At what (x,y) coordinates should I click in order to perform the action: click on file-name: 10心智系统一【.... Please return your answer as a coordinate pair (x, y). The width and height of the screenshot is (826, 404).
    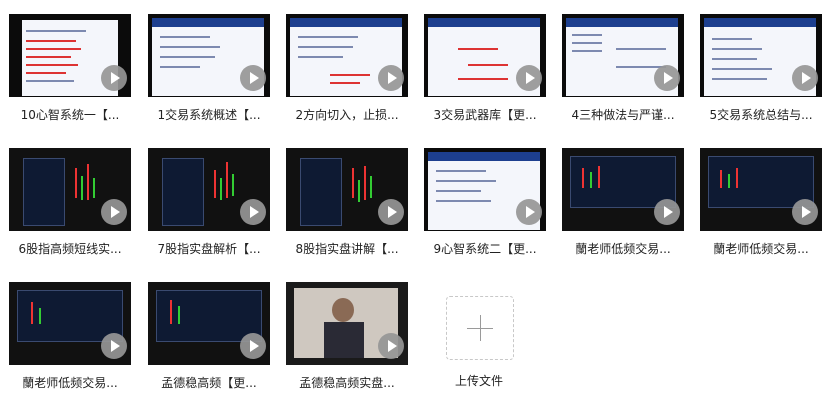
    Looking at the image, I should click on (70, 115).